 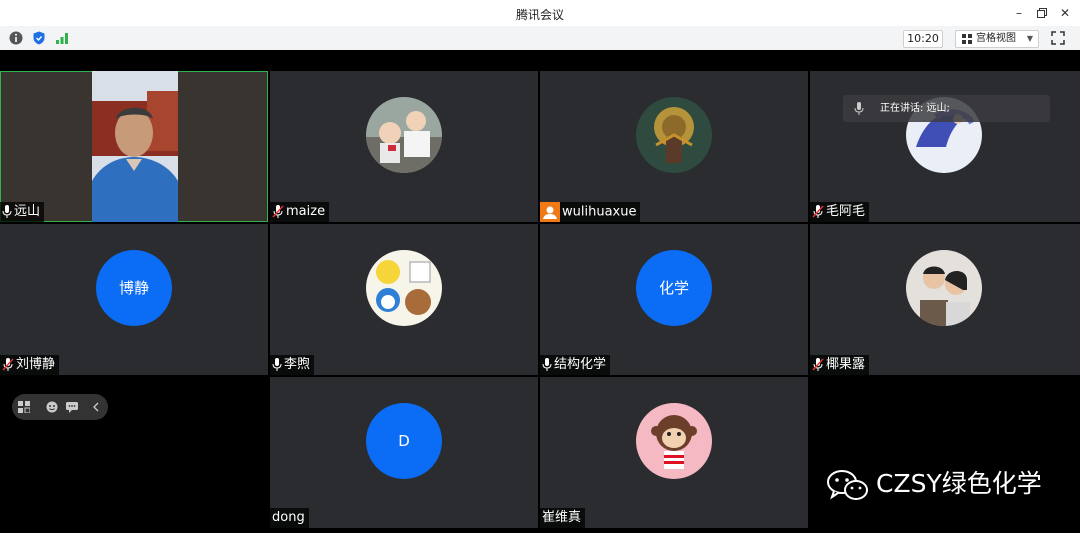 I want to click on participant-name-tag: maize, so click(x=300, y=212).